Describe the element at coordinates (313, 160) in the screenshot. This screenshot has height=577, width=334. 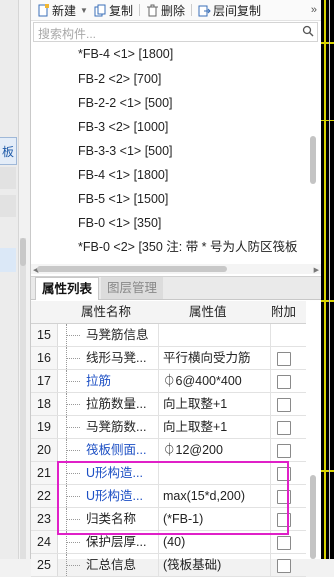
I see `list-scrollbar-thumb` at that location.